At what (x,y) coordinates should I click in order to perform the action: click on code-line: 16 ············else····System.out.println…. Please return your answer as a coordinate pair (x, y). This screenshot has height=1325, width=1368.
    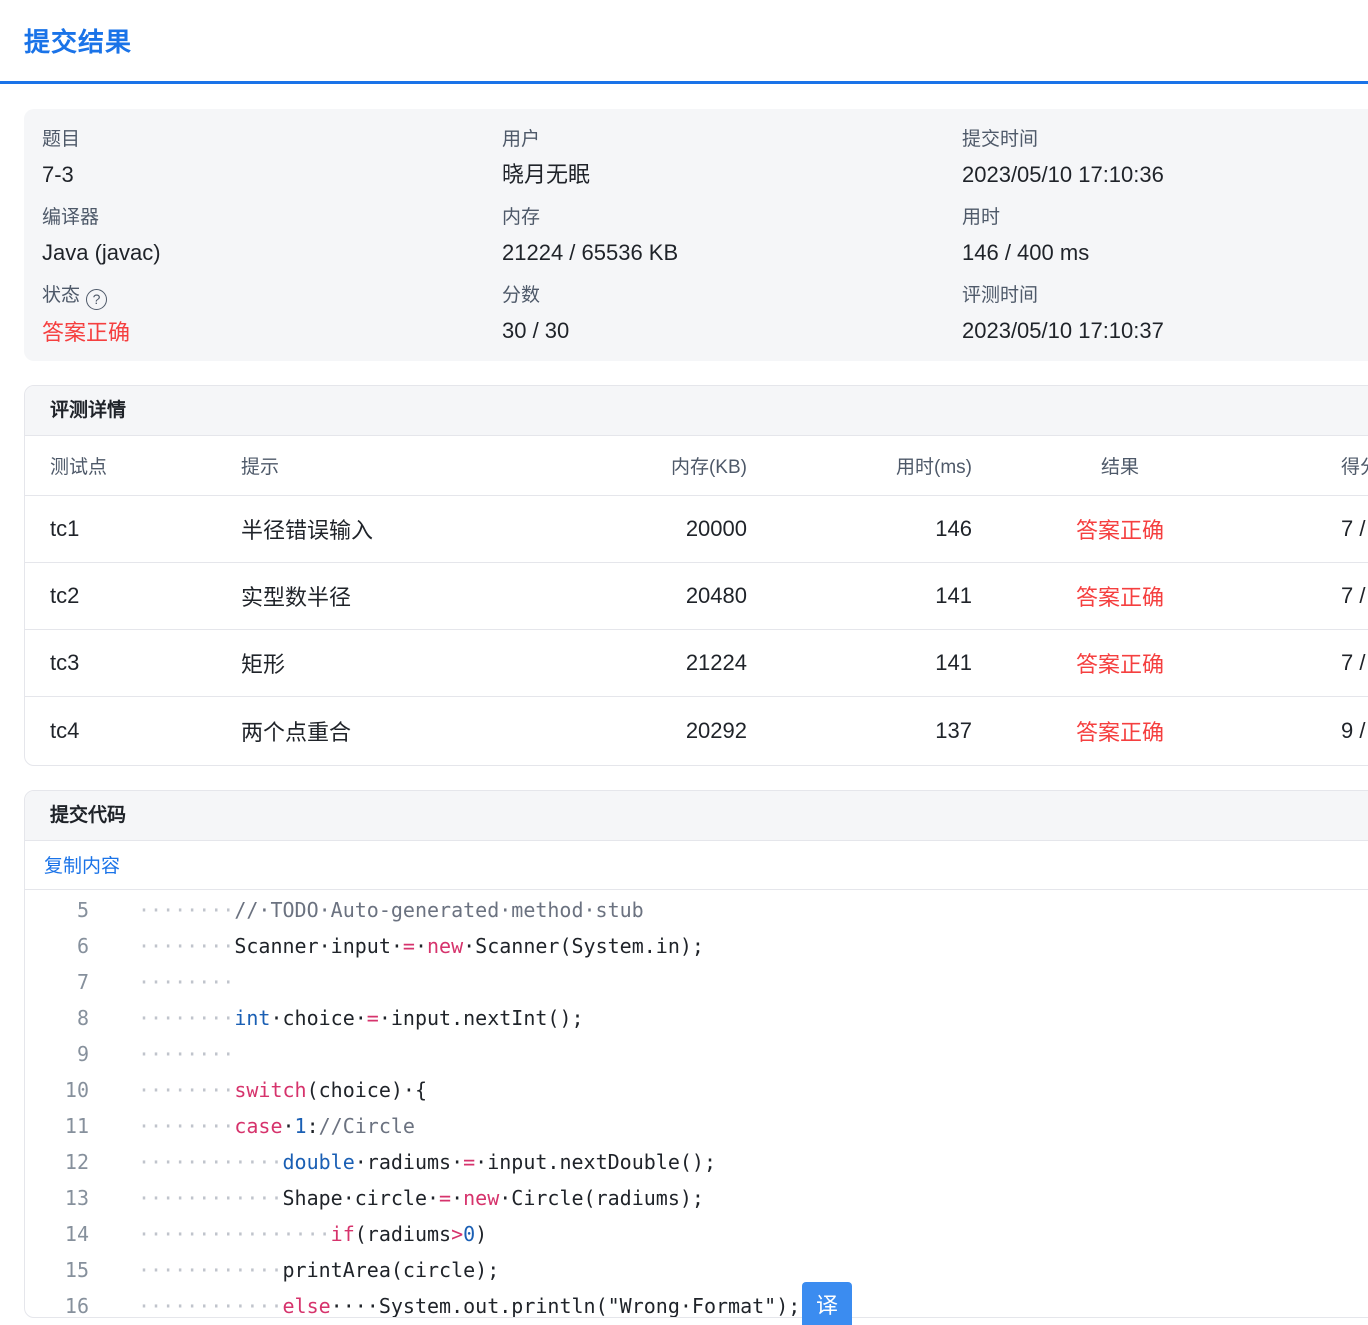
    Looking at the image, I should click on (696, 1303).